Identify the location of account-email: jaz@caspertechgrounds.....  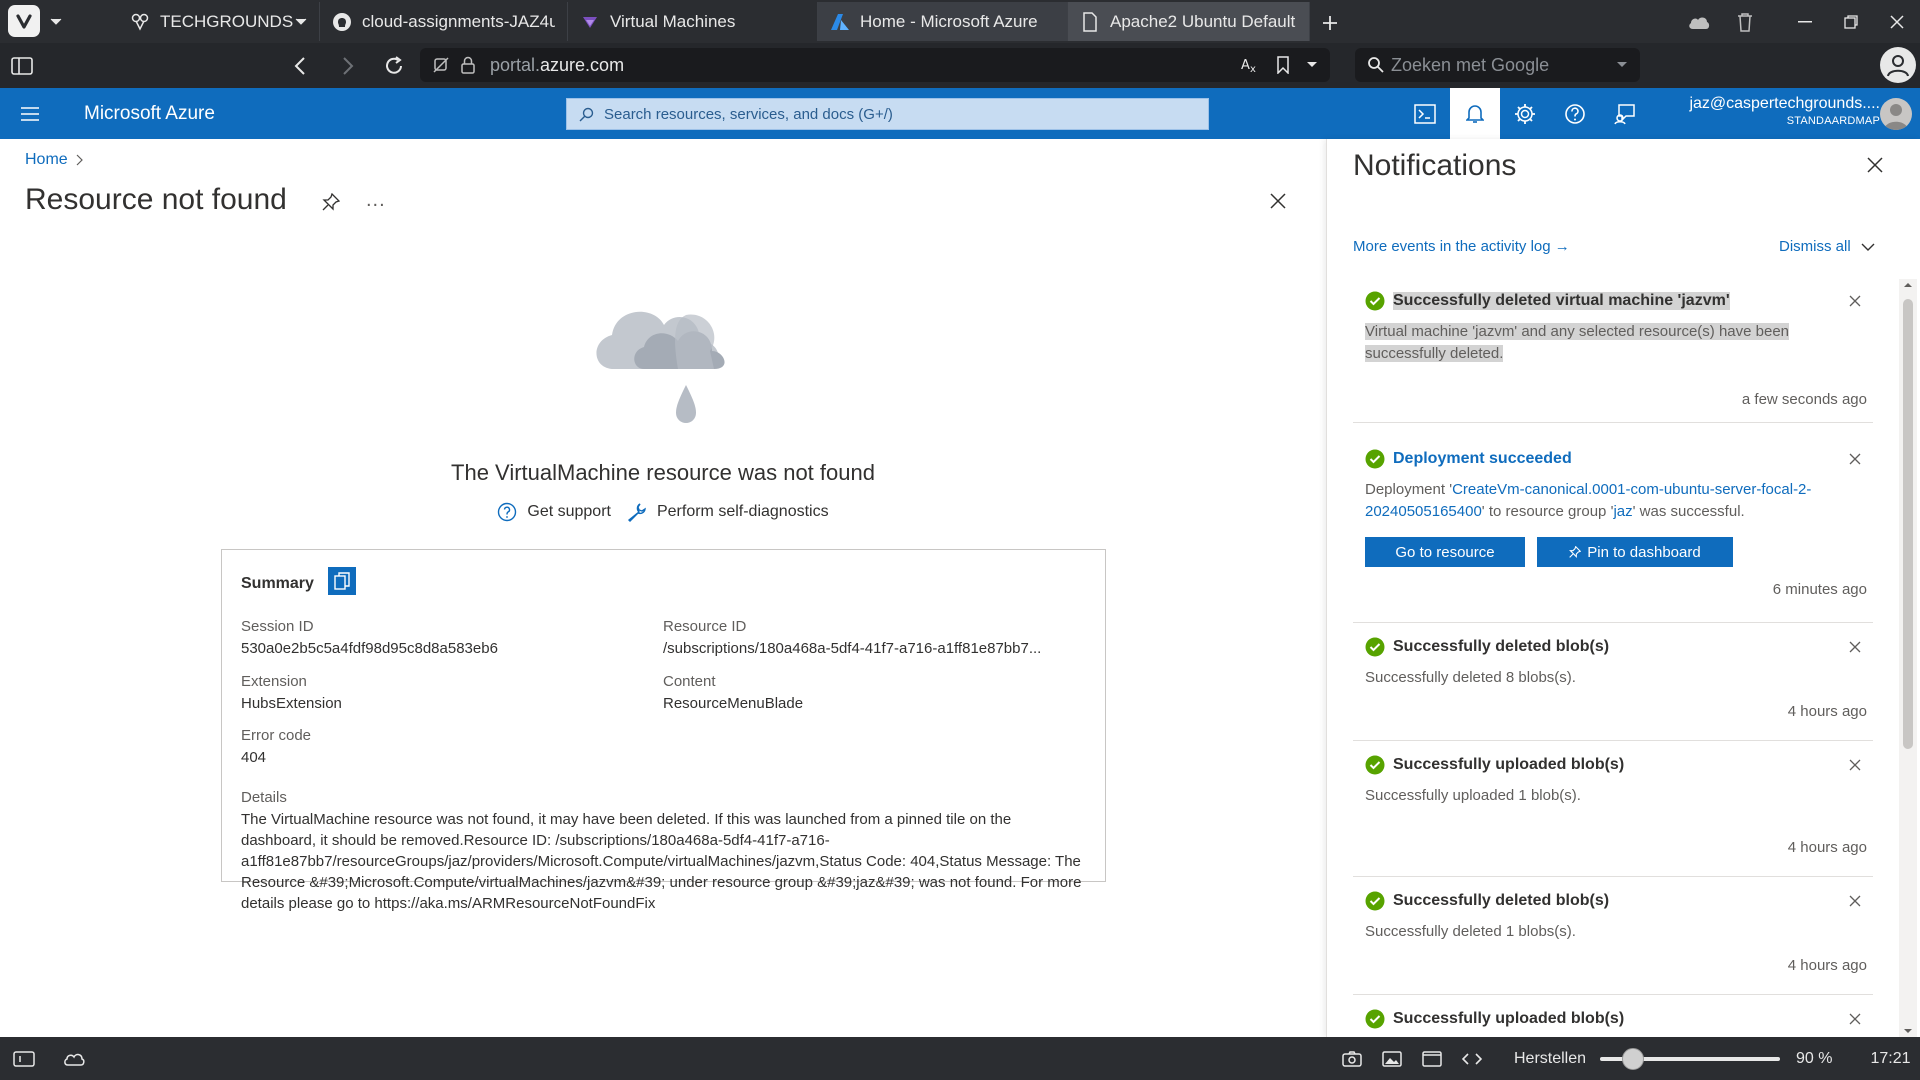
(1784, 103).